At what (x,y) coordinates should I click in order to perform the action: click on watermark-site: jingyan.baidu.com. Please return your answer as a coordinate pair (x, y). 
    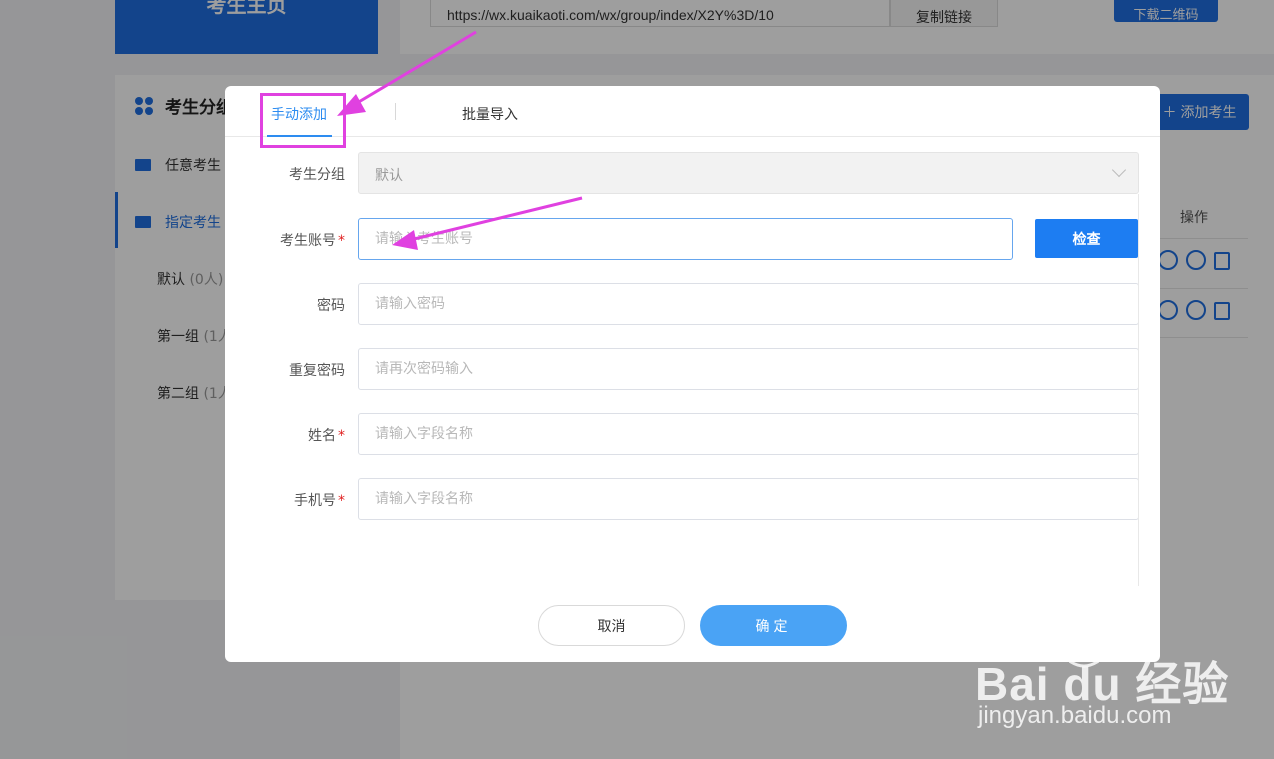
    Looking at the image, I should click on (1075, 715).